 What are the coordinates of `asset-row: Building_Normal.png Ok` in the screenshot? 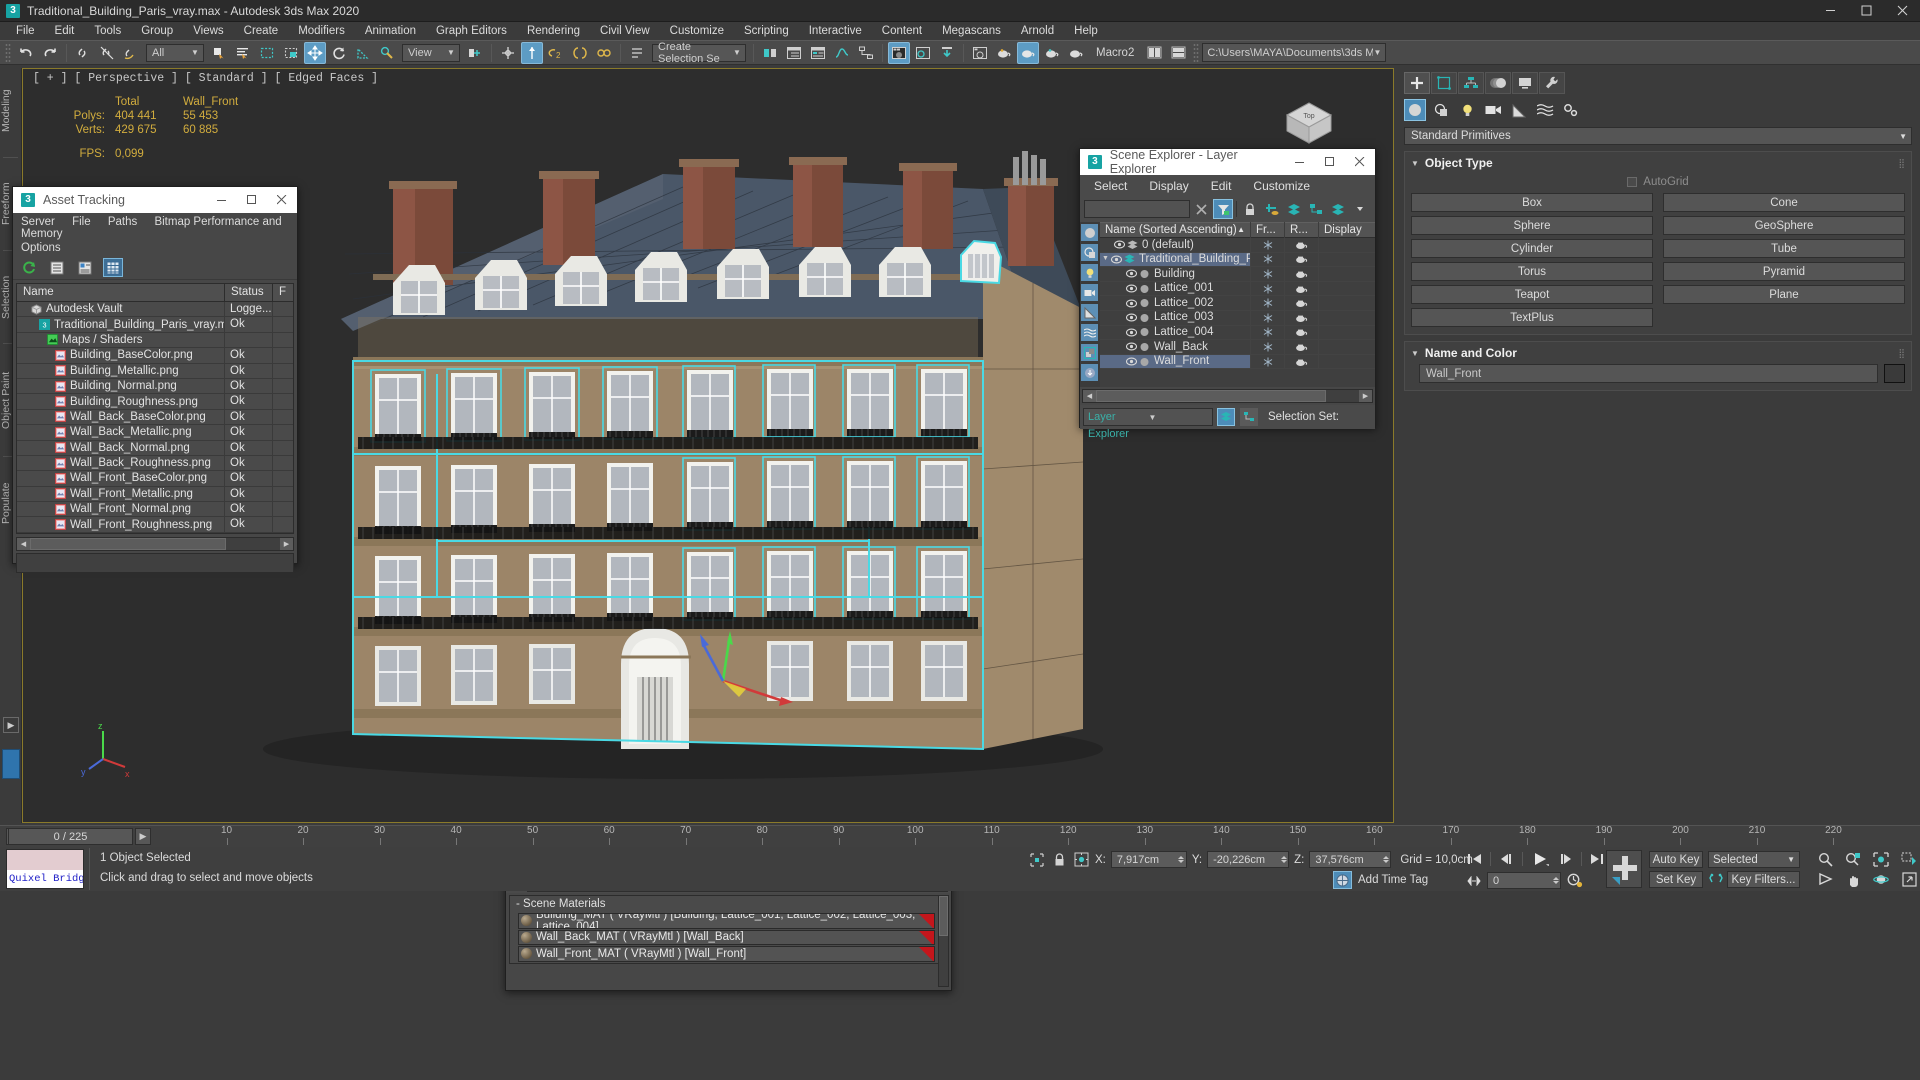 It's located at (155, 386).